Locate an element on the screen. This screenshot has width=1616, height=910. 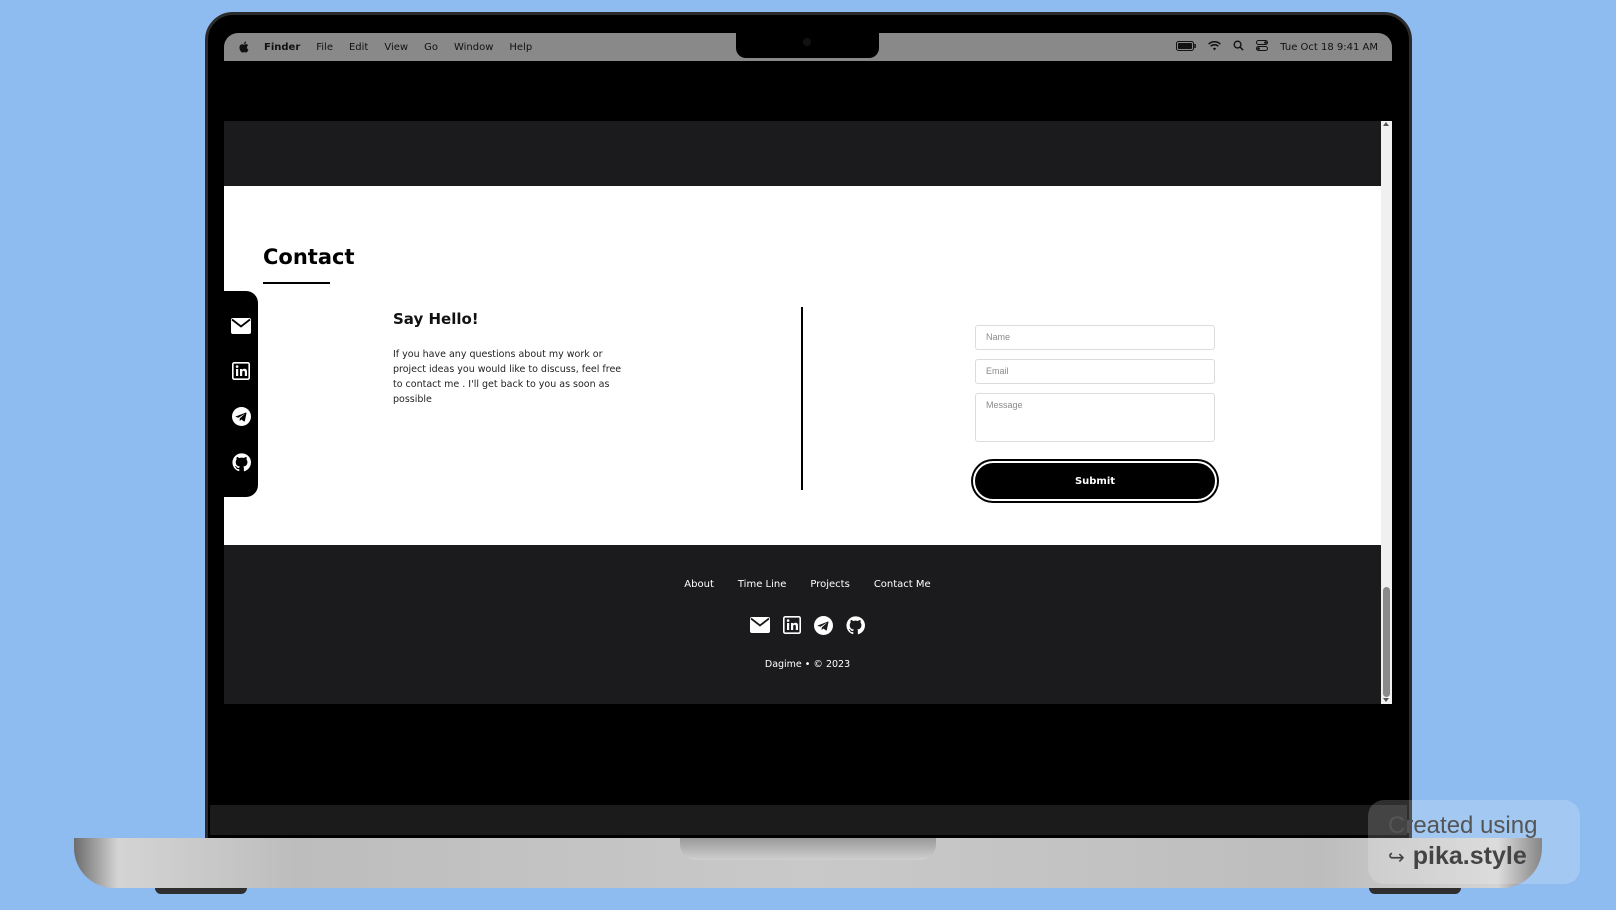
pika-watermark: Created using ↪ pika.style is located at coordinates (1474, 842).